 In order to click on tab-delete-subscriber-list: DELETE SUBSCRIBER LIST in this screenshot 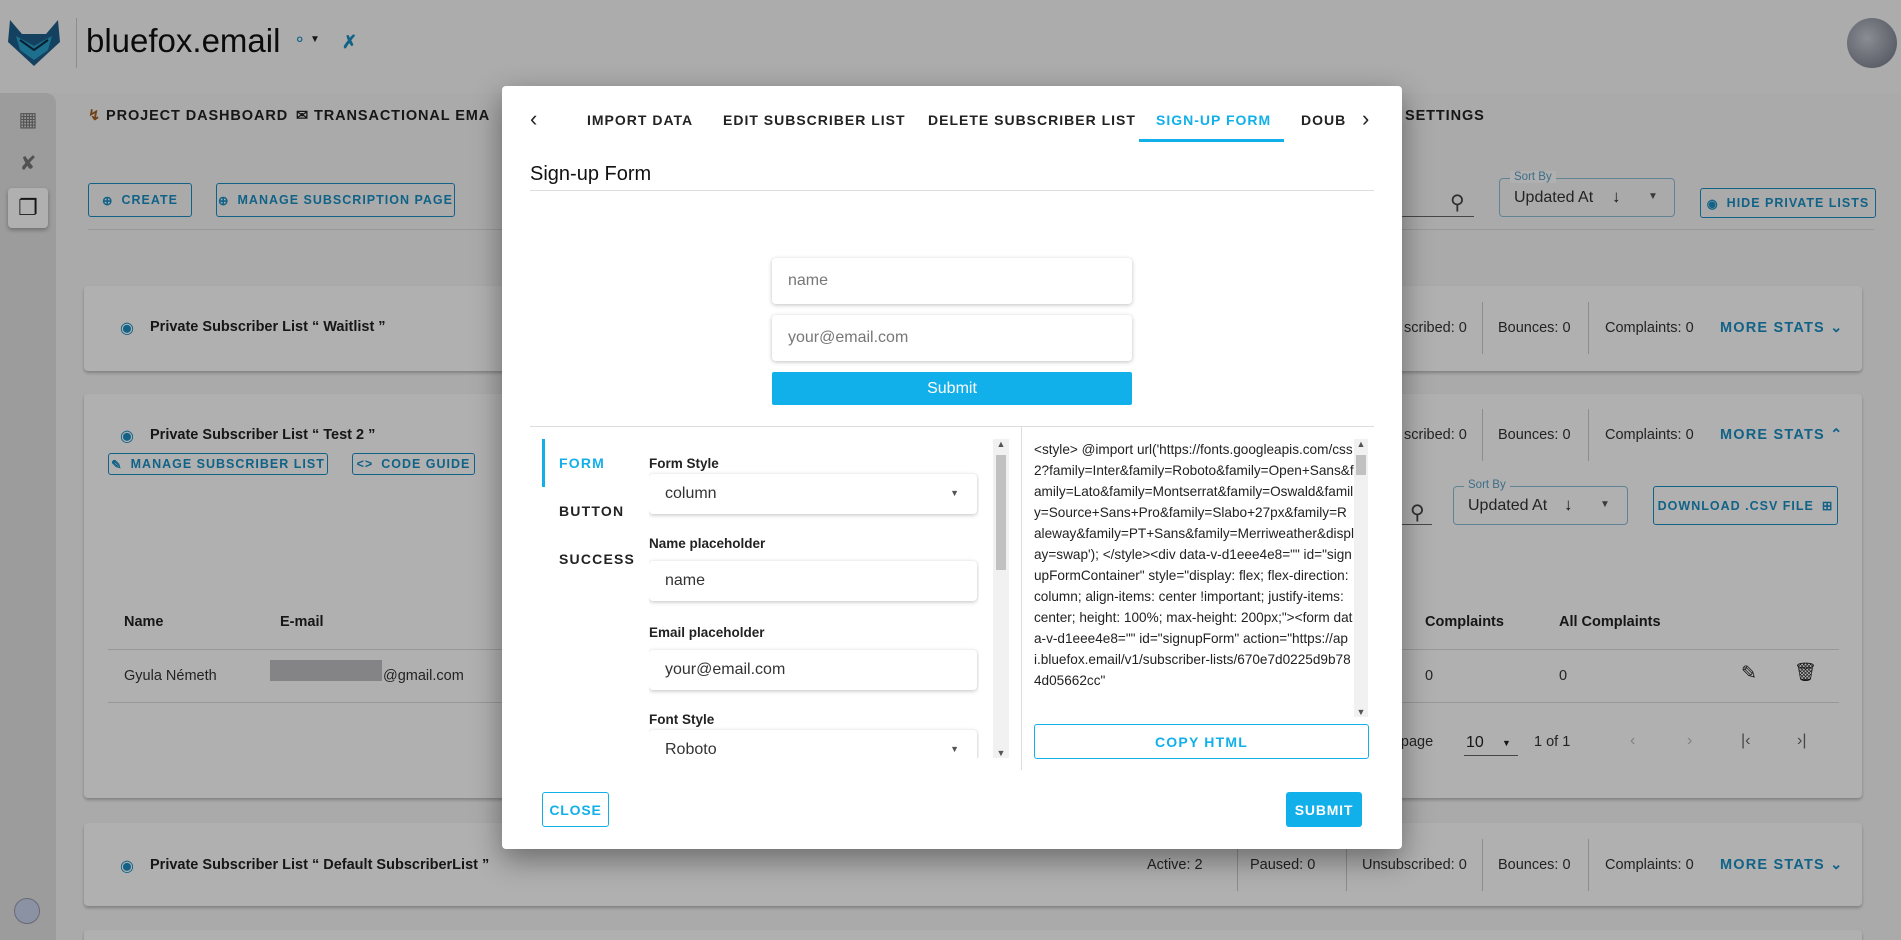, I will do `click(1032, 120)`.